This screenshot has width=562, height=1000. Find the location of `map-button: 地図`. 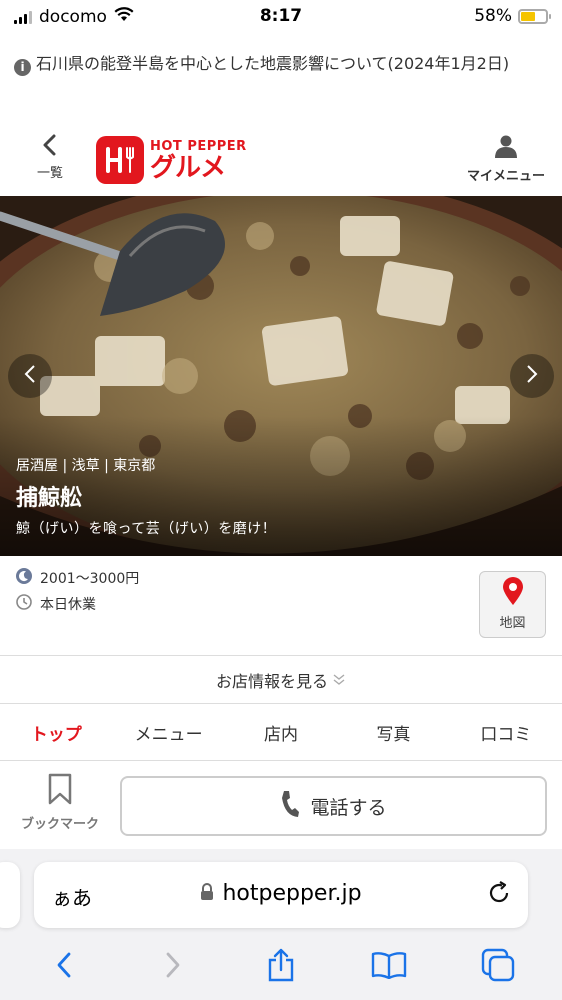

map-button: 地図 is located at coordinates (512, 604).